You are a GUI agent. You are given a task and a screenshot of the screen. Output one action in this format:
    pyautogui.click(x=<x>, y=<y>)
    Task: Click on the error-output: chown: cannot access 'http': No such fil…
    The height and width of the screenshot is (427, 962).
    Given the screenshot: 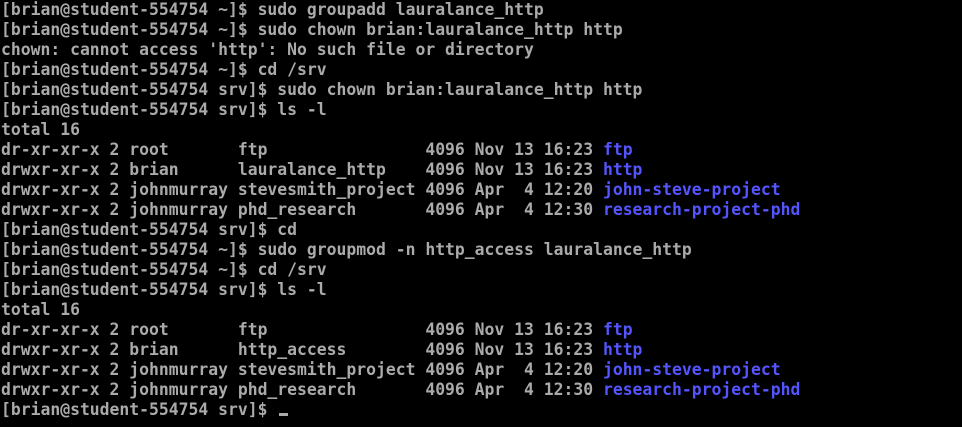 What is the action you would take?
    pyautogui.click(x=267, y=49)
    